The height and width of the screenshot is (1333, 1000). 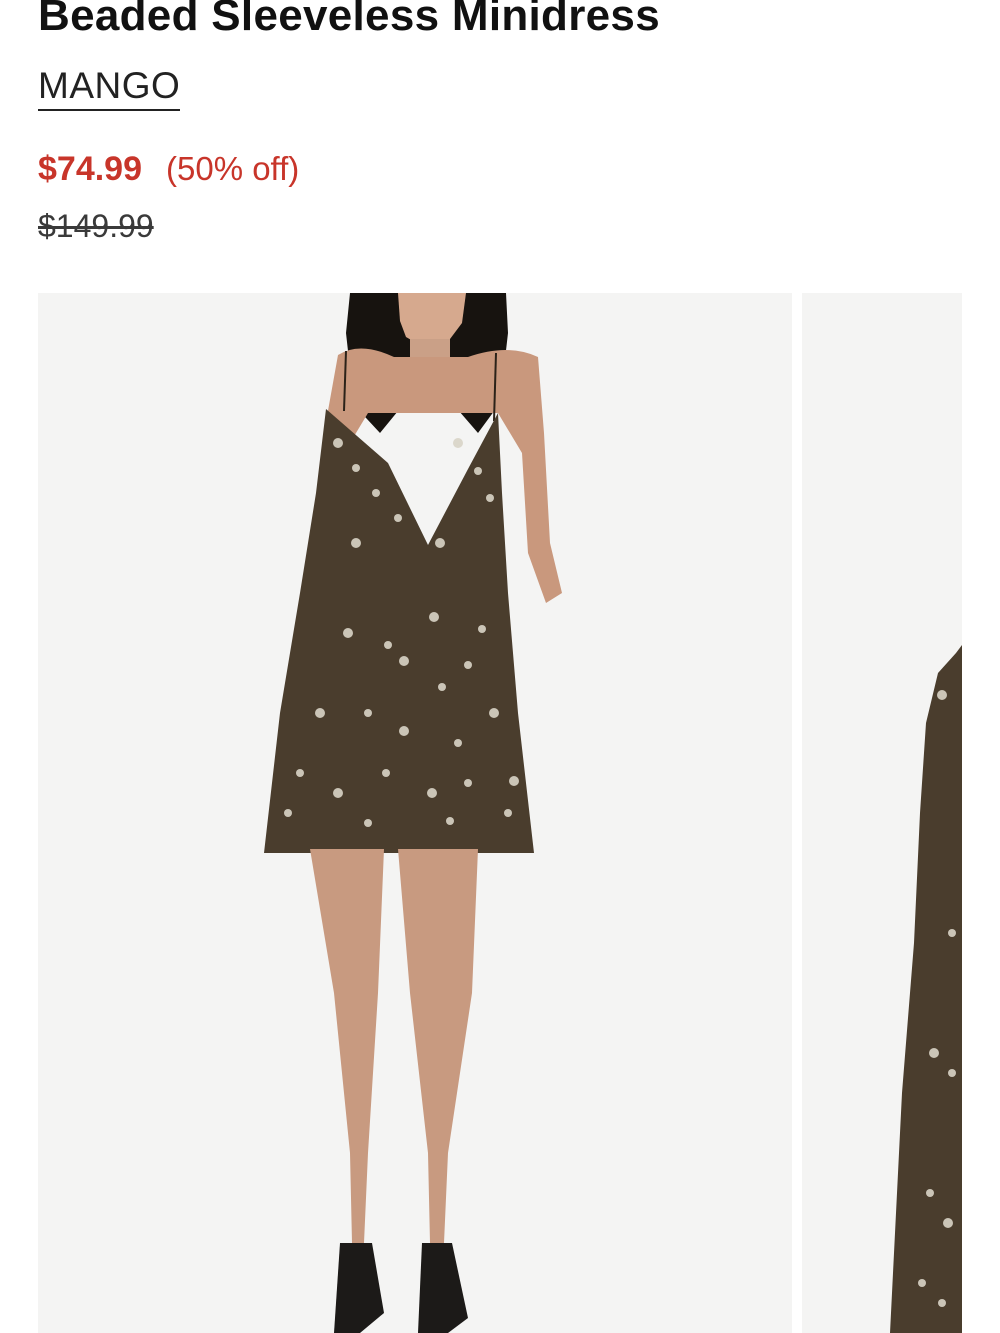 I want to click on product-title: Beaded Sleeveless Minidress, so click(x=349, y=20).